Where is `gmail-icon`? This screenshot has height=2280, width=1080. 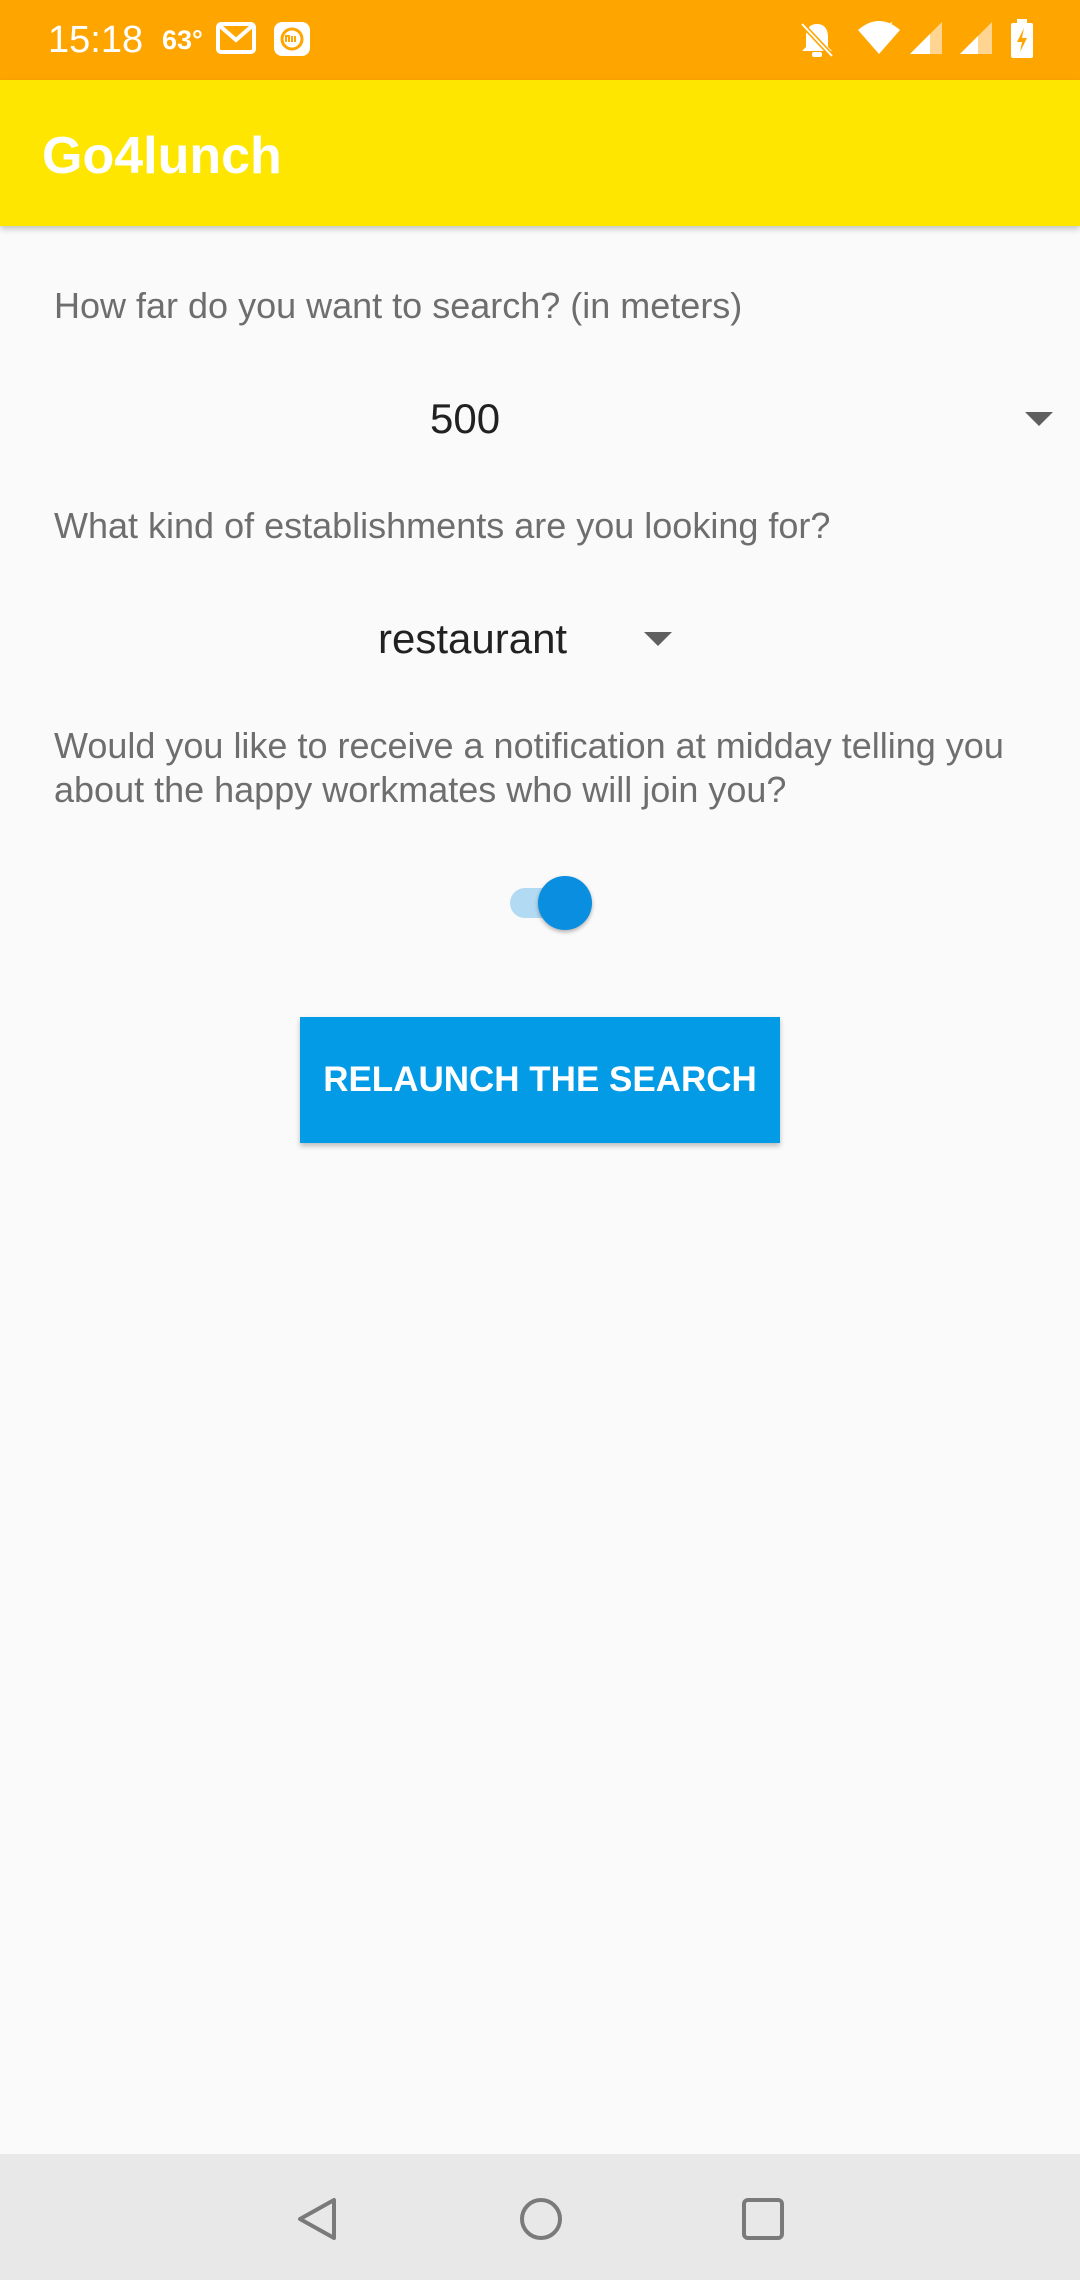
gmail-icon is located at coordinates (236, 40).